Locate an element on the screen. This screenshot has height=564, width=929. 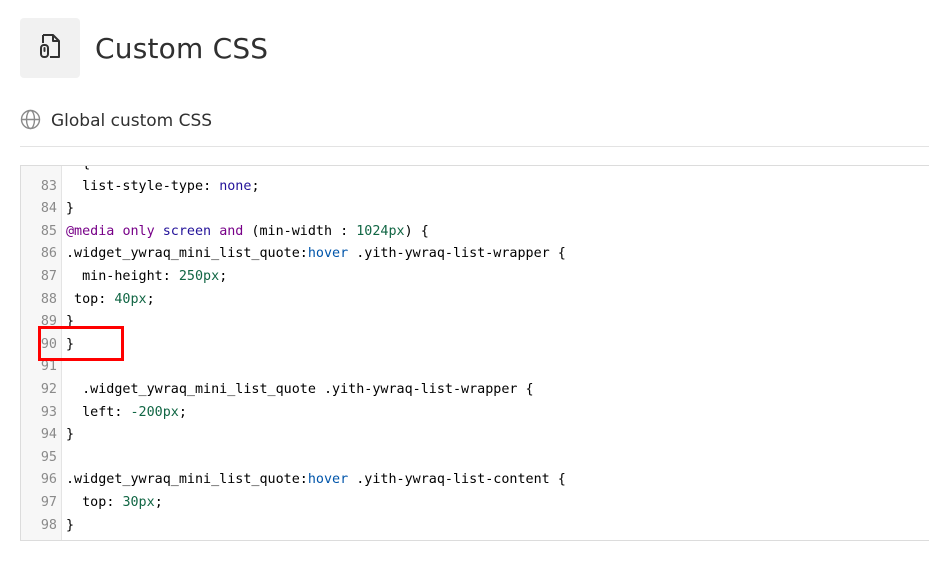
code-token: (min-width : is located at coordinates (300, 231).